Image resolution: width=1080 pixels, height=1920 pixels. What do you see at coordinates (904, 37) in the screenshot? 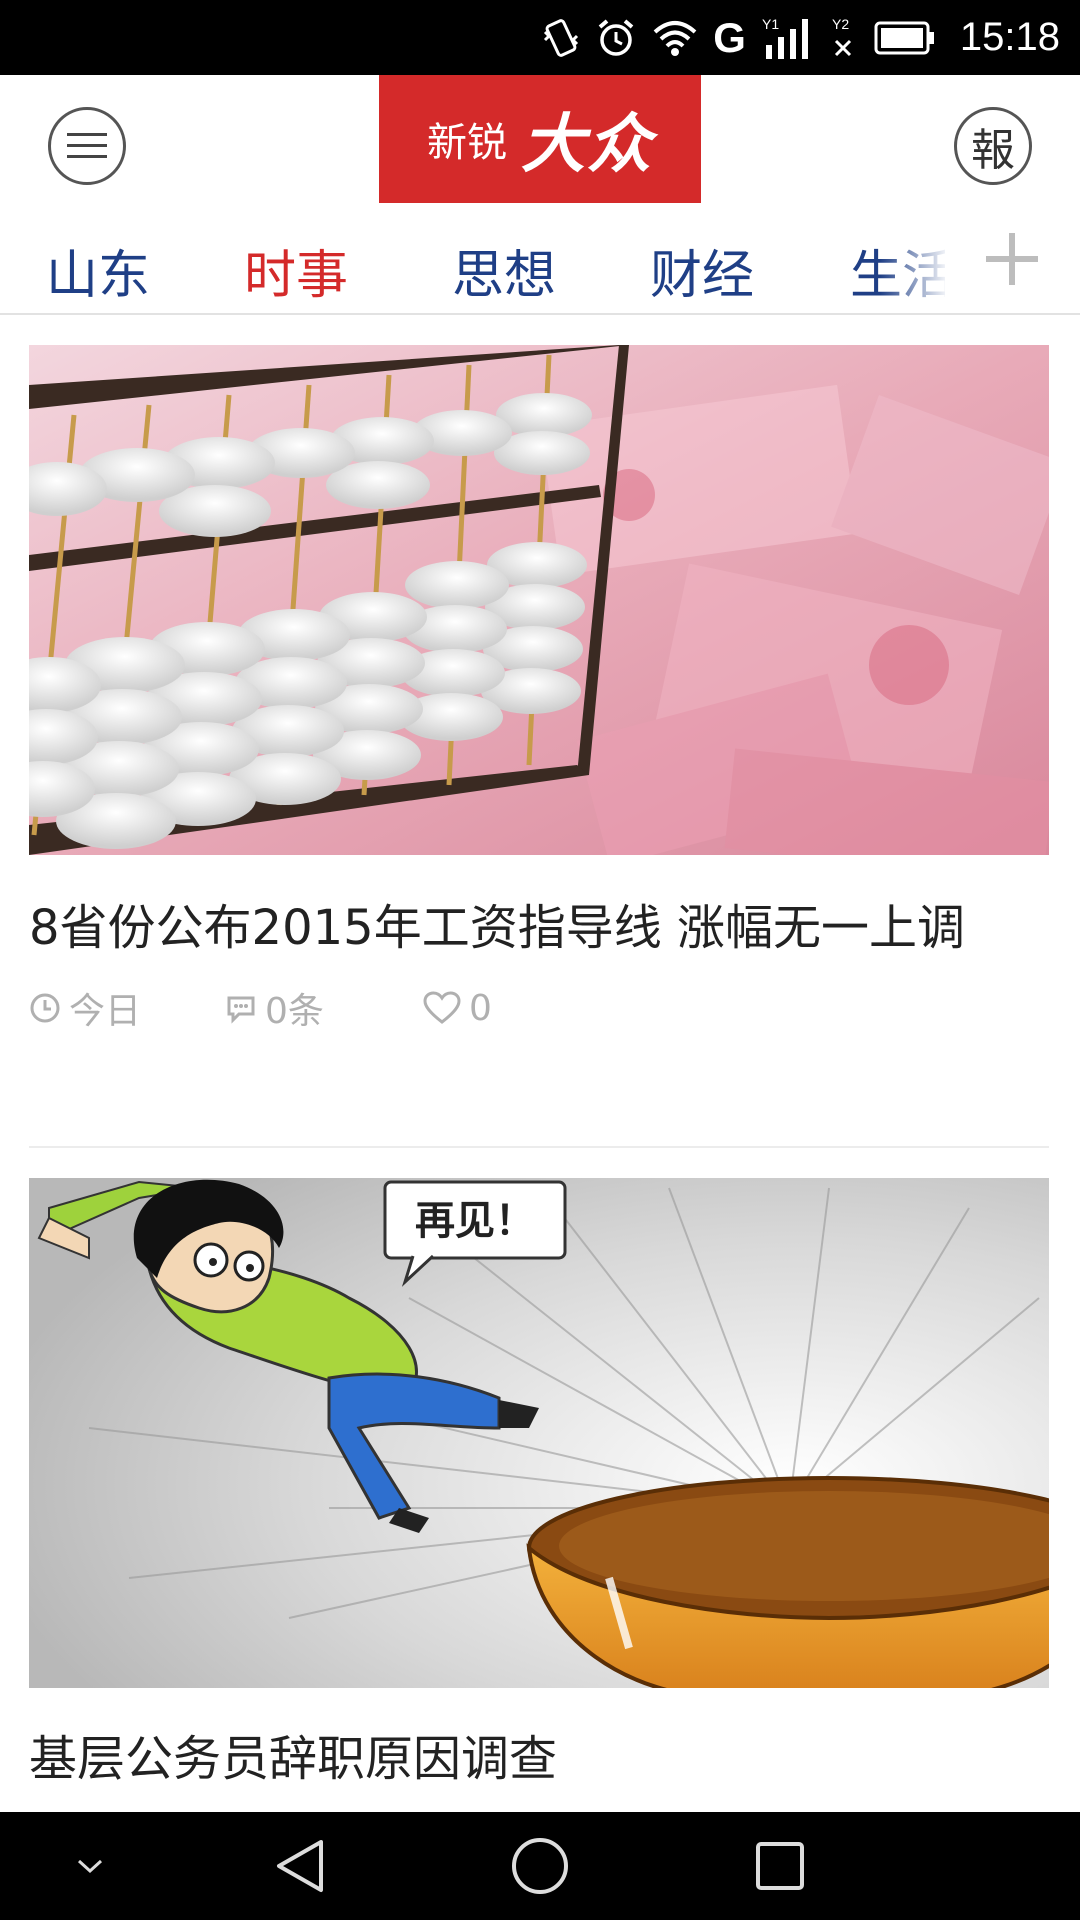
I see `battery-icon` at bounding box center [904, 37].